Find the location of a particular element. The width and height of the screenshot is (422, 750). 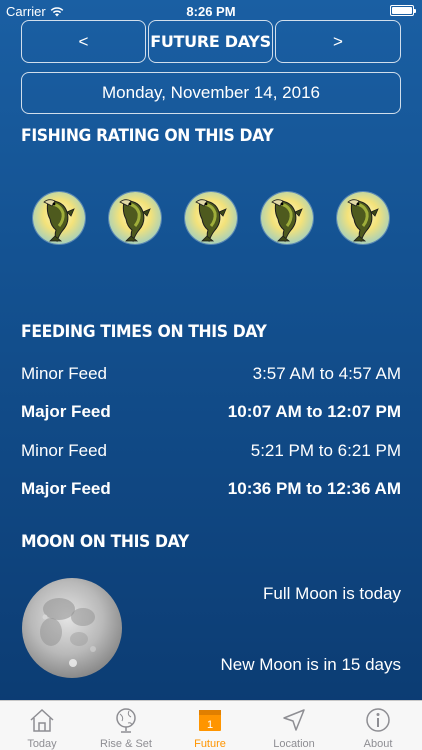

status-time: 8:26 PM is located at coordinates (211, 11).